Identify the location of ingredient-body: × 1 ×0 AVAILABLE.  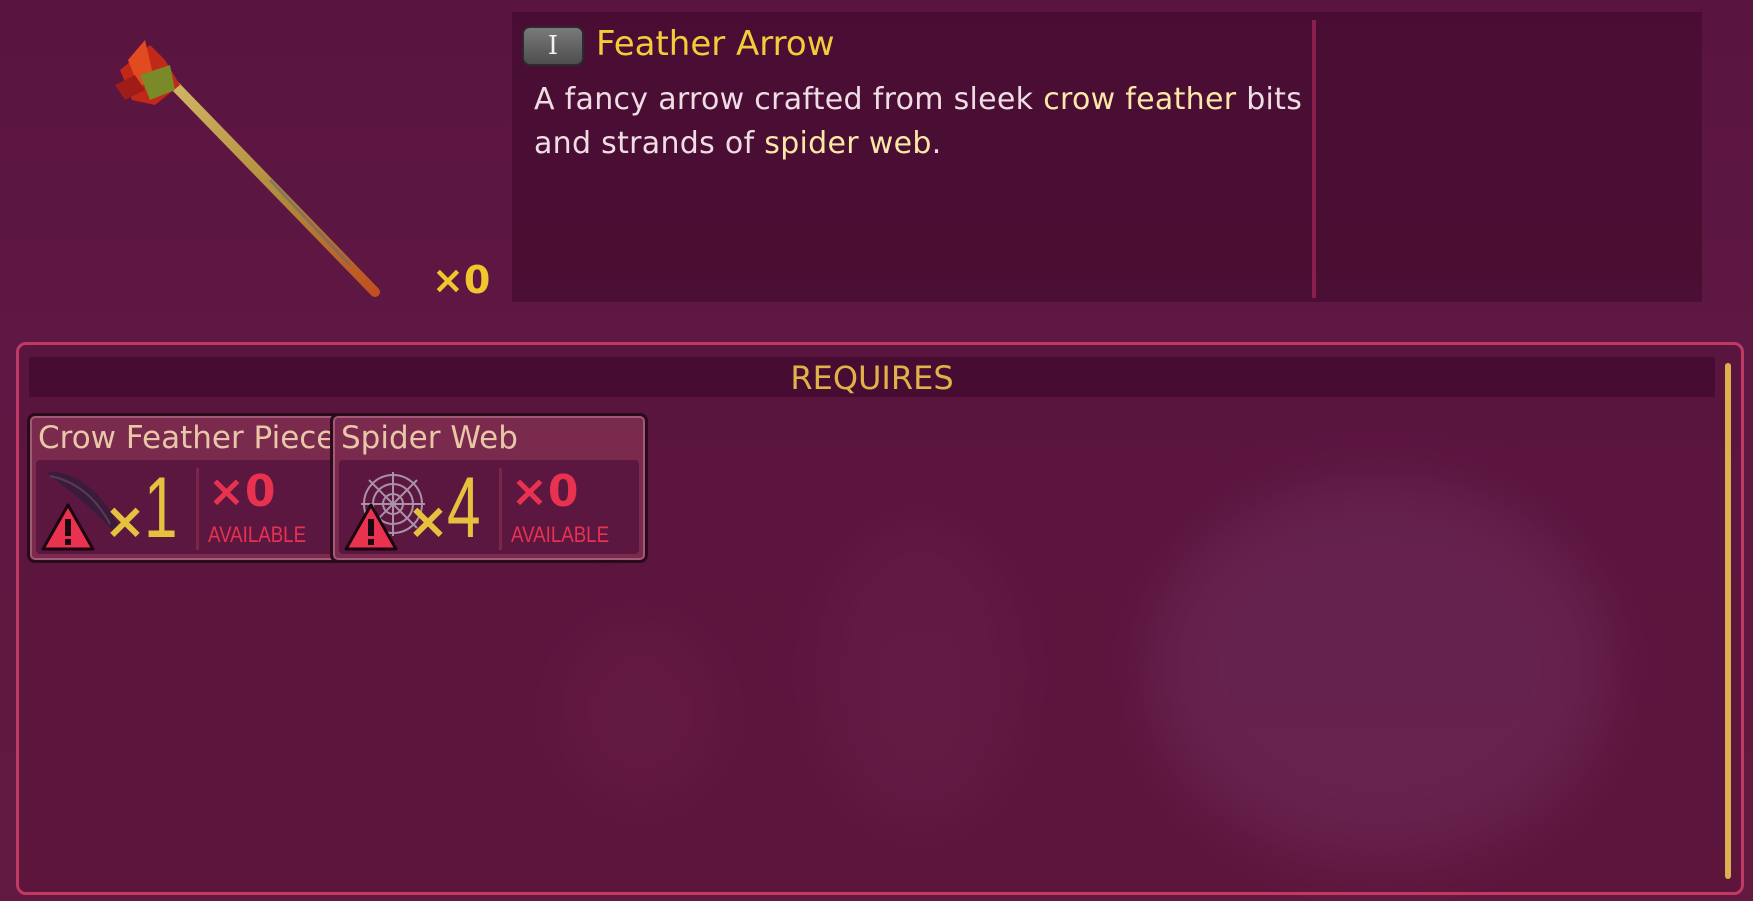
(186, 508).